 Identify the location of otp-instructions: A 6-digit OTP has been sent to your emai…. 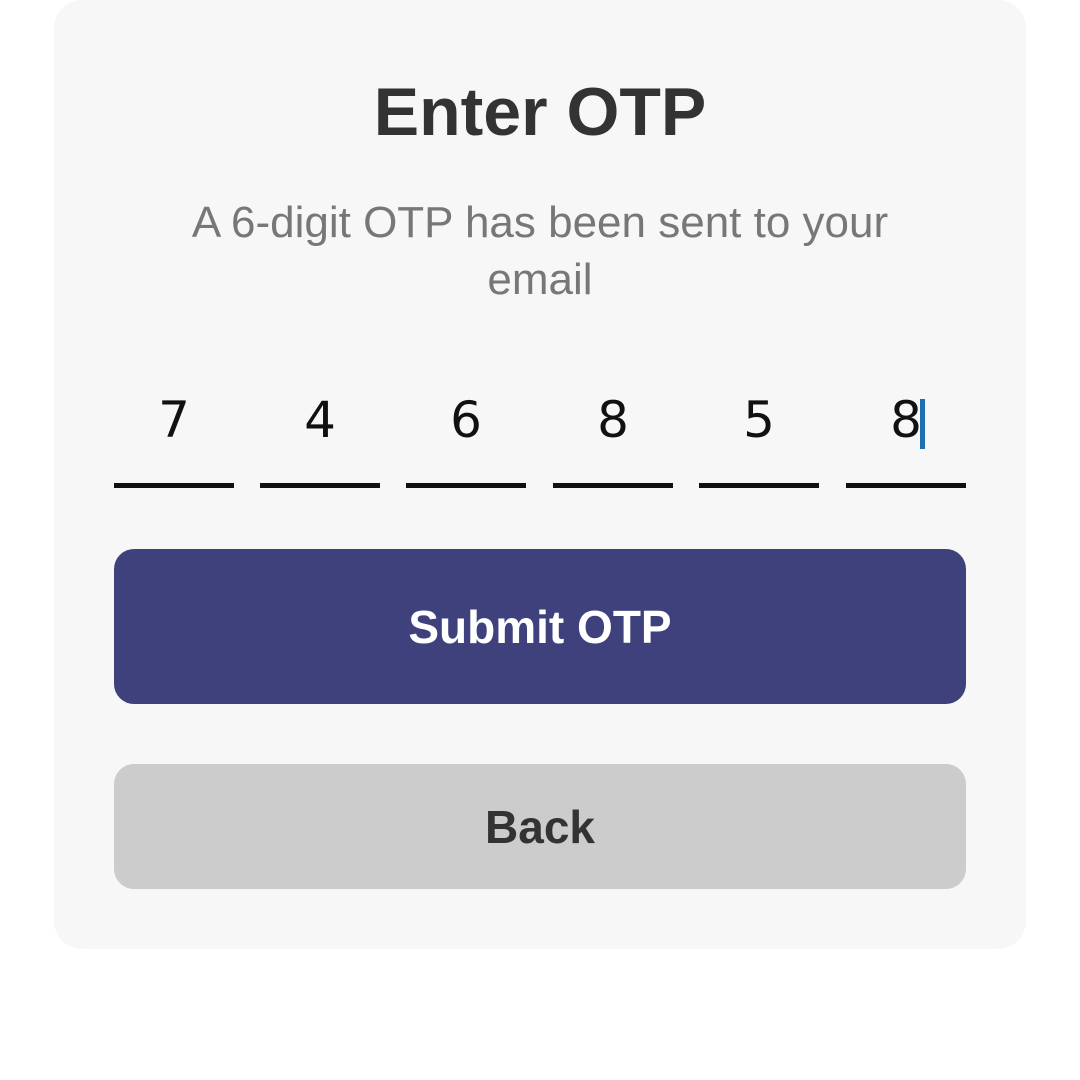
(540, 251).